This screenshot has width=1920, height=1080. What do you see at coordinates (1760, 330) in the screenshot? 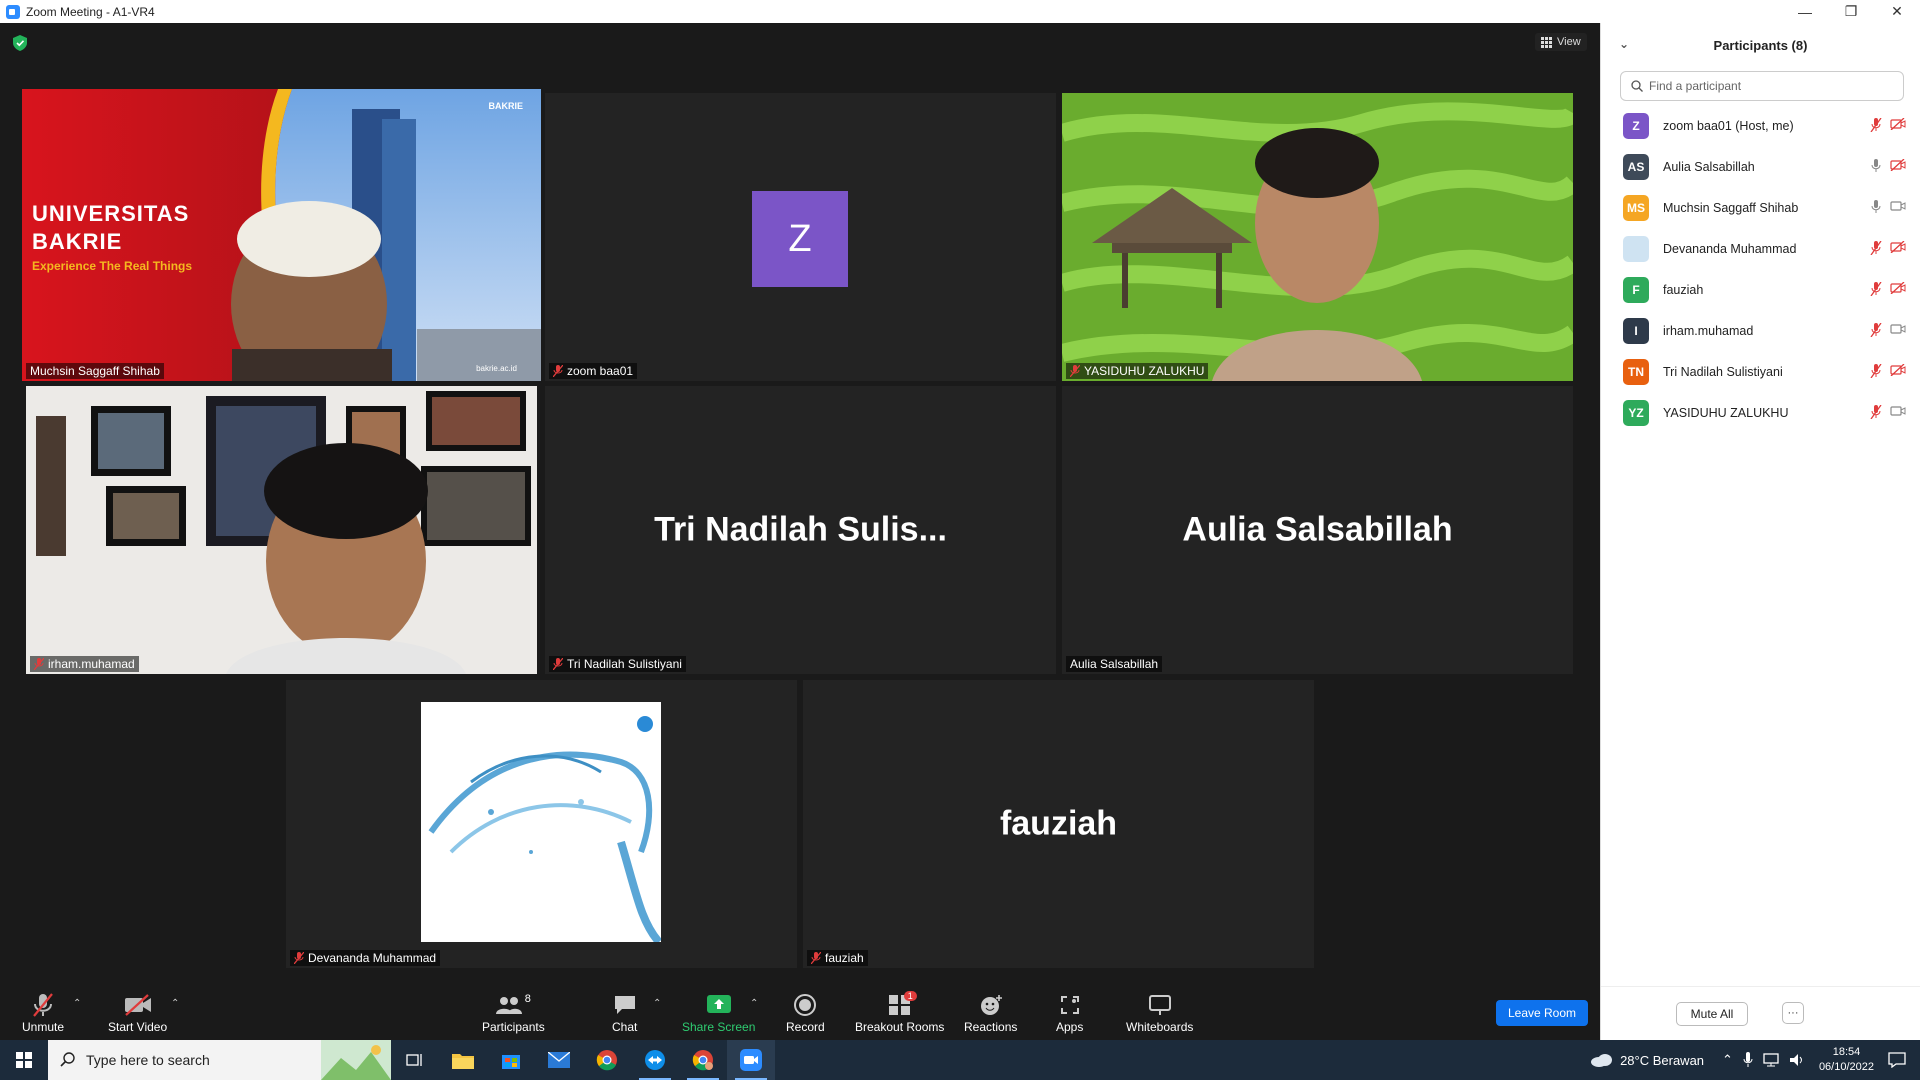
I see `participant-row: Iirham.muhamad` at bounding box center [1760, 330].